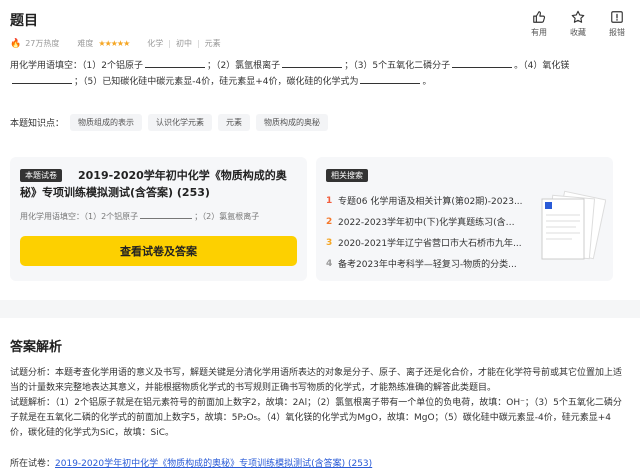 Image resolution: width=640 pixels, height=475 pixels. I want to click on chapter-label: 元素, so click(212, 43).